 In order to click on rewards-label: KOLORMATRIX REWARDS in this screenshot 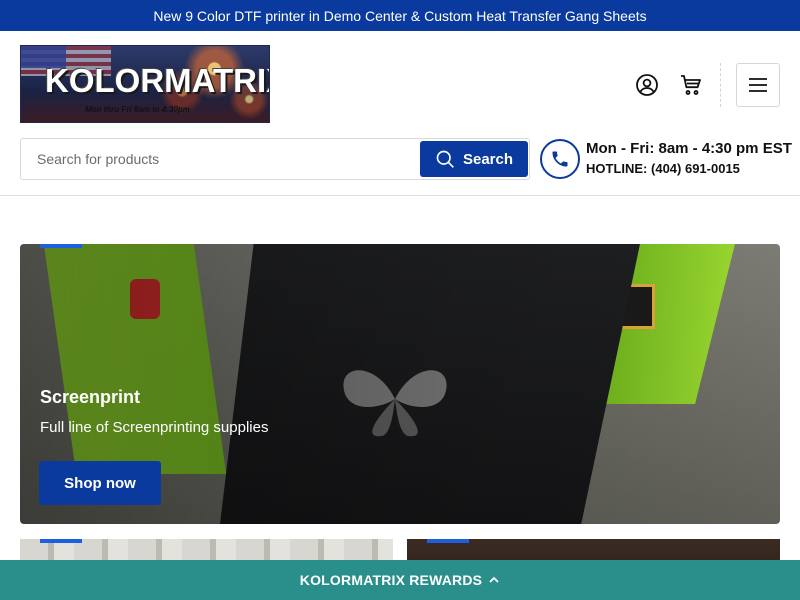, I will do `click(391, 580)`.